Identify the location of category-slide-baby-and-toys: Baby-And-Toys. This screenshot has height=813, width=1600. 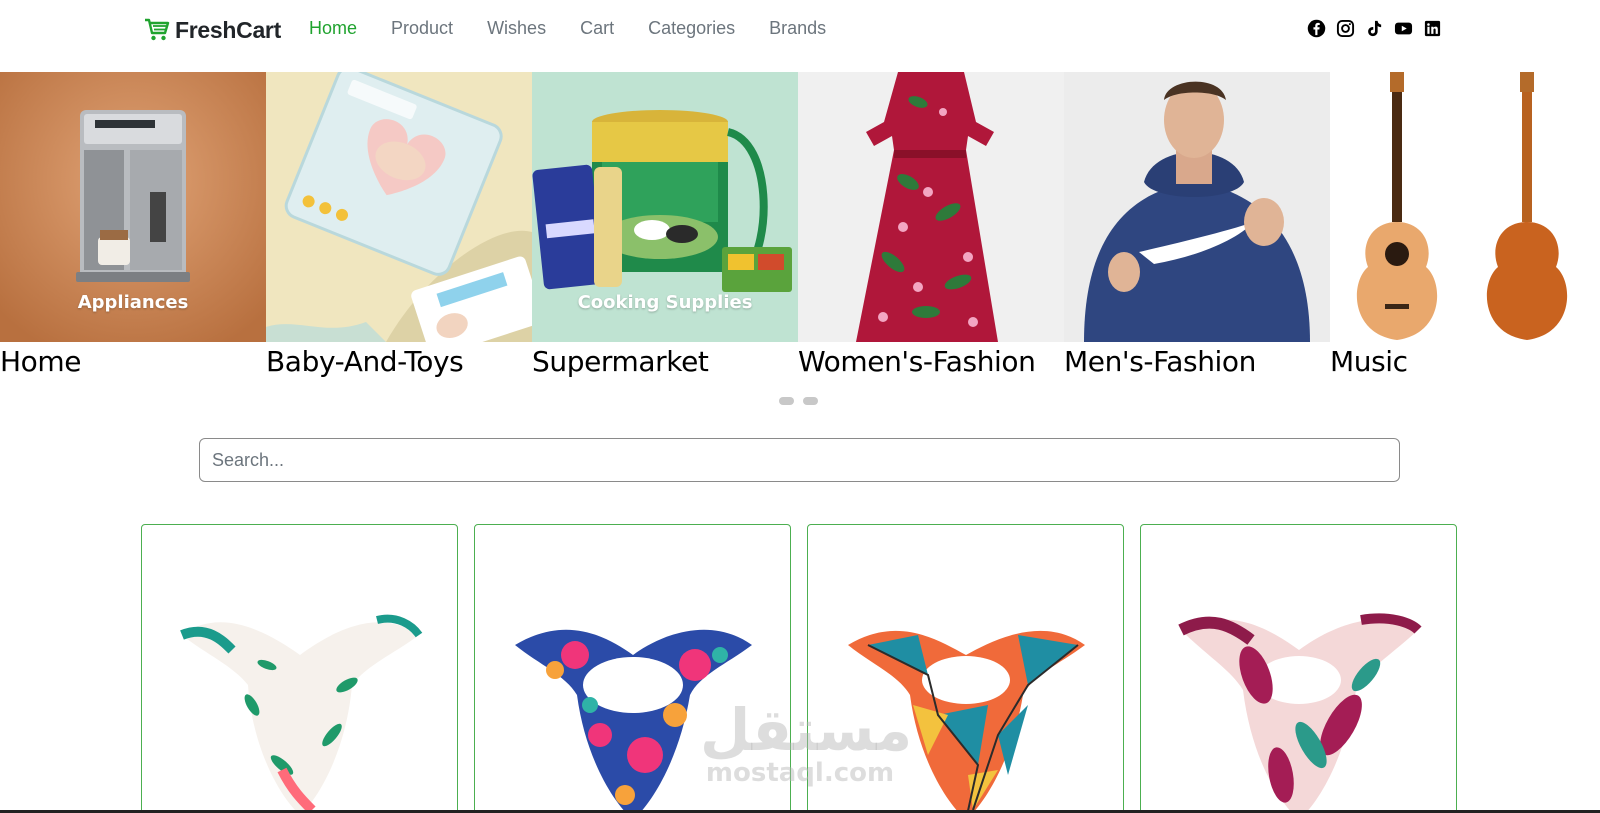
(399, 231).